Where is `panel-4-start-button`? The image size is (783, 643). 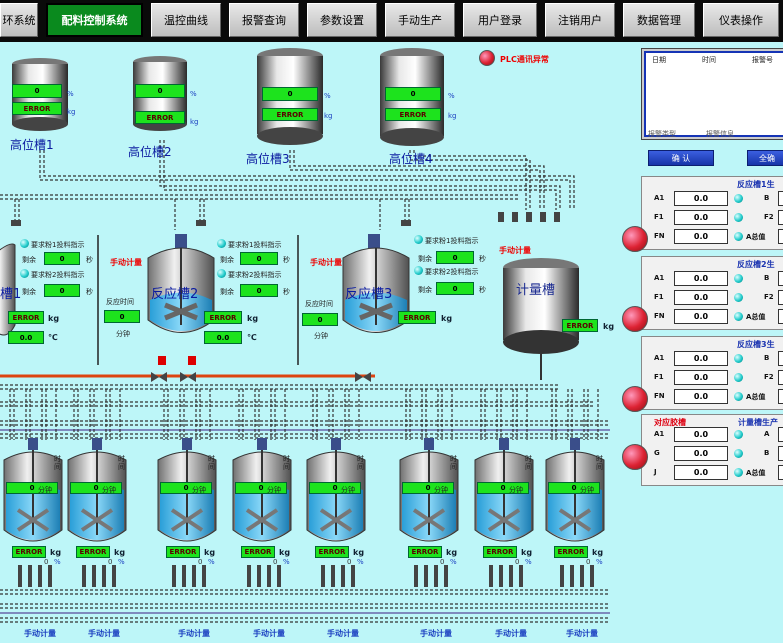
panel-4-start-button is located at coordinates (635, 457).